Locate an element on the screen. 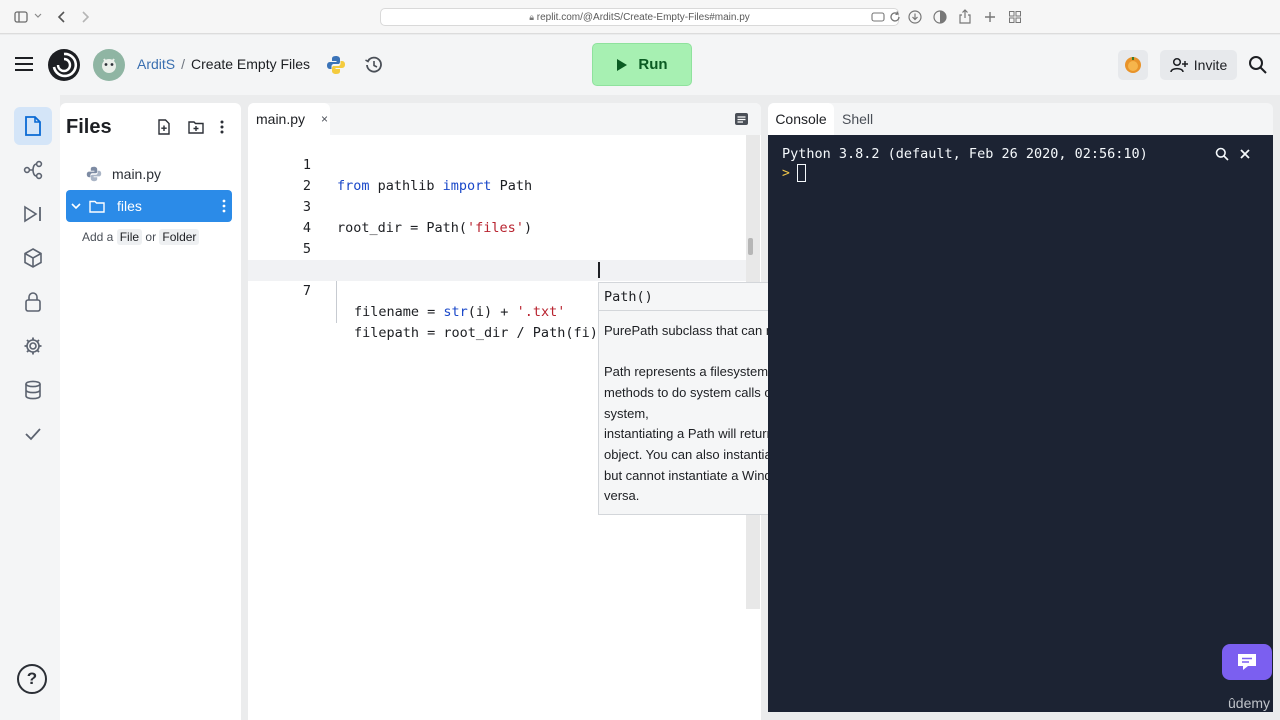  folder-icon is located at coordinates (97, 206).